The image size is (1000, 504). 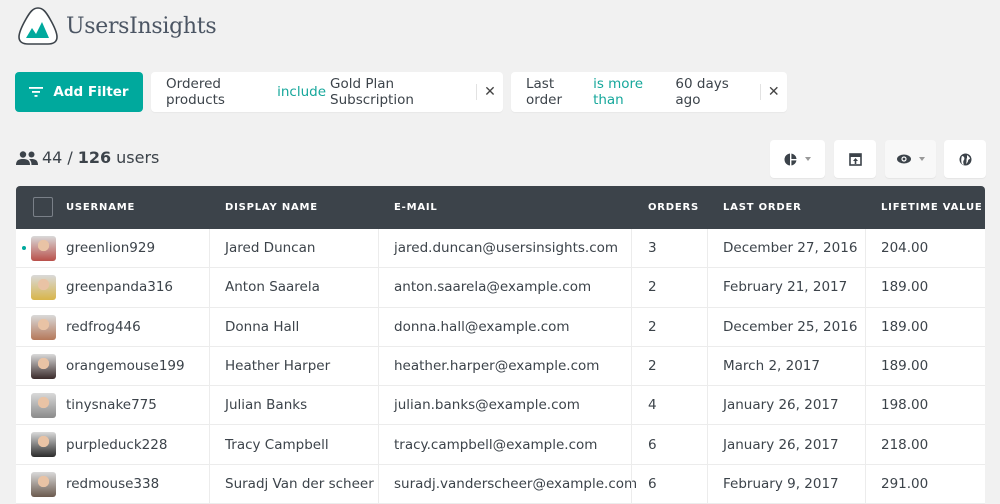 I want to click on column-header-lifetime-value: LIFETIME VALUE, so click(x=932, y=207).